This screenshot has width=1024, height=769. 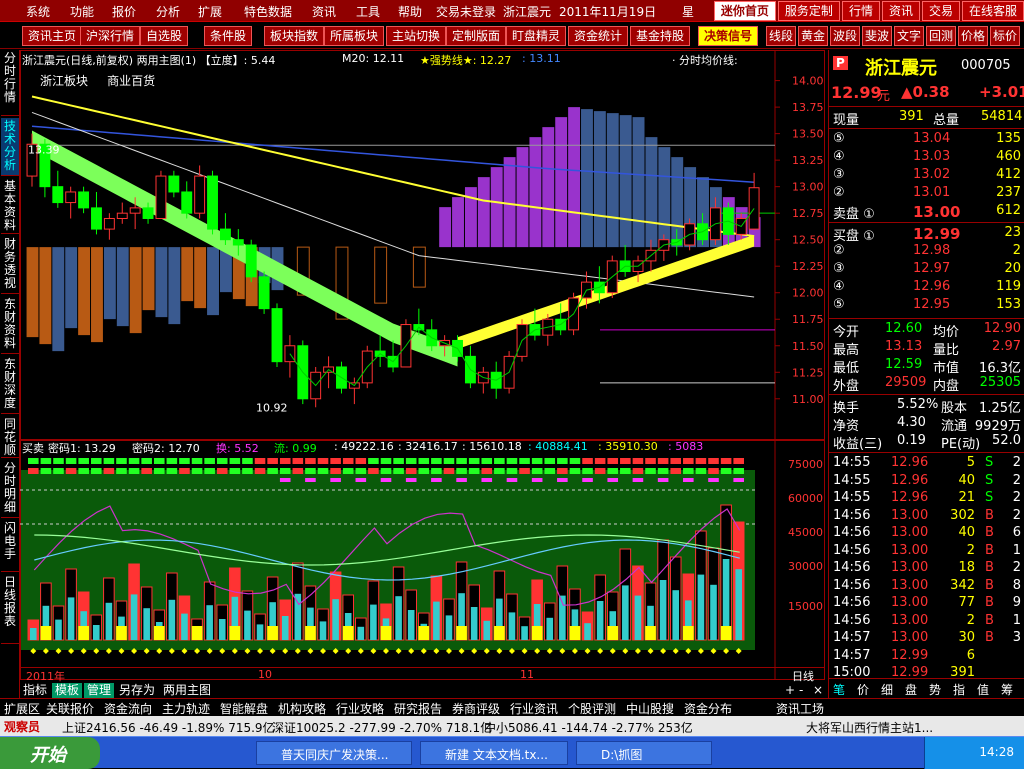 I want to click on info-link-5: 机构攻略, so click(x=302, y=708).